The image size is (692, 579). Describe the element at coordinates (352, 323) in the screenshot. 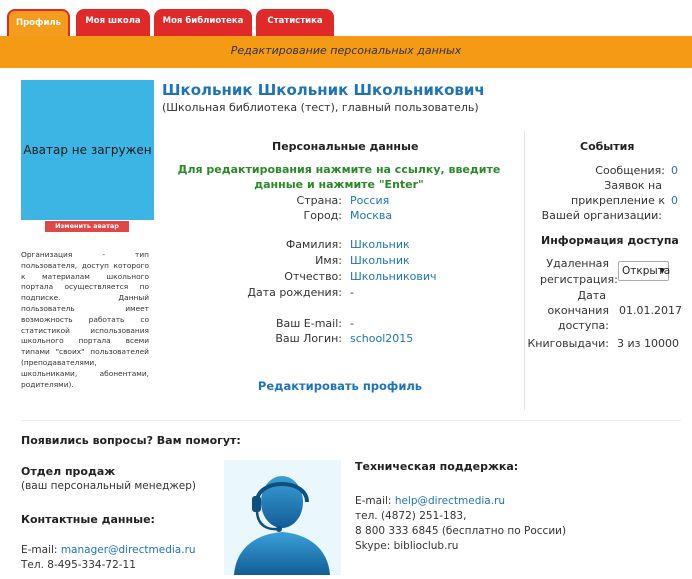

I see `email-value: -` at that location.